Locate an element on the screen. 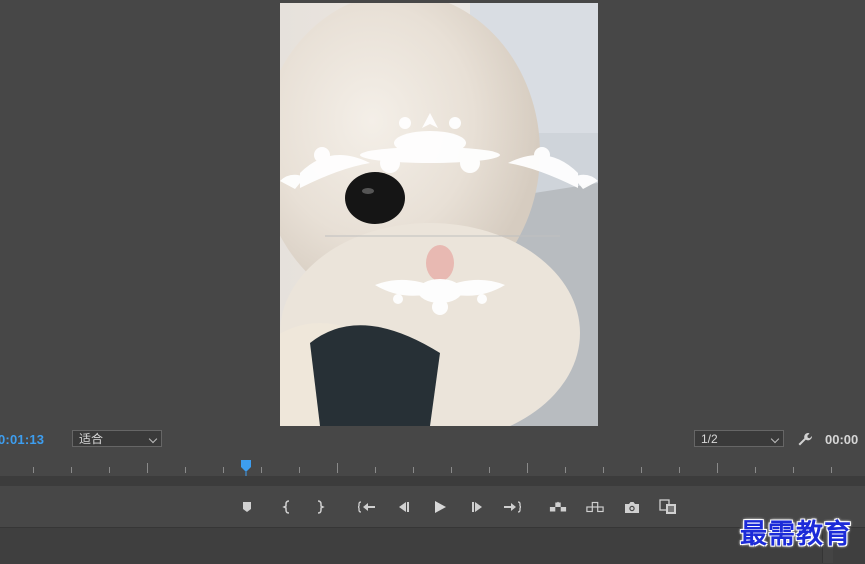  step-back-button is located at coordinates (403, 507).